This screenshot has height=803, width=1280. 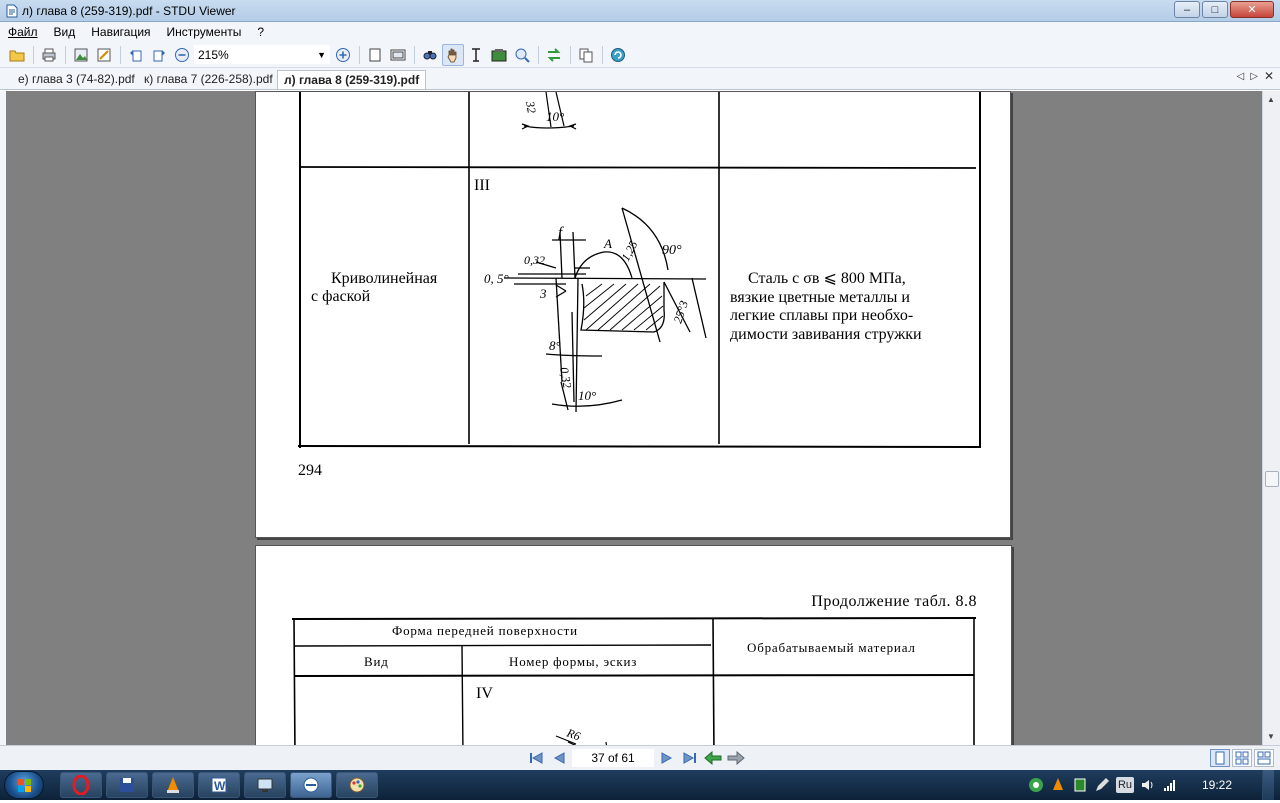 What do you see at coordinates (1187, 9) in the screenshot?
I see `minimize-button: ‒` at bounding box center [1187, 9].